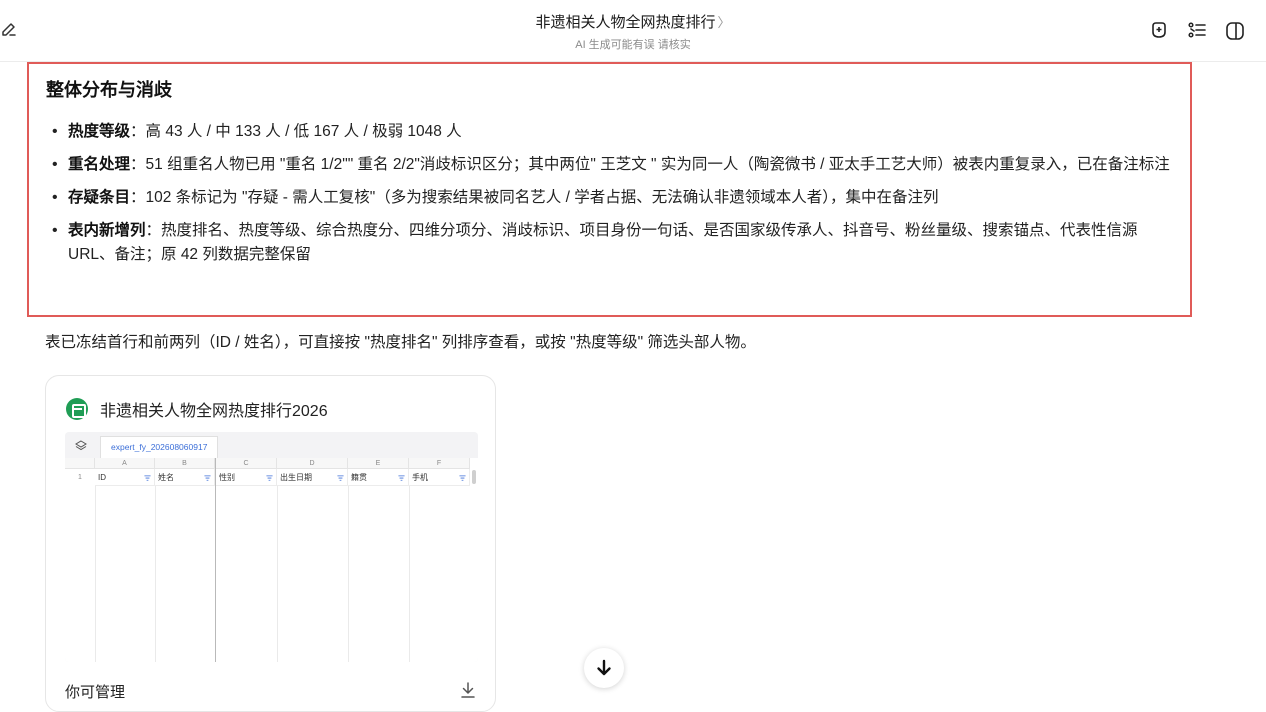 The width and height of the screenshot is (1266, 712). Describe the element at coordinates (125, 463) in the screenshot. I see `column-header-a: A` at that location.